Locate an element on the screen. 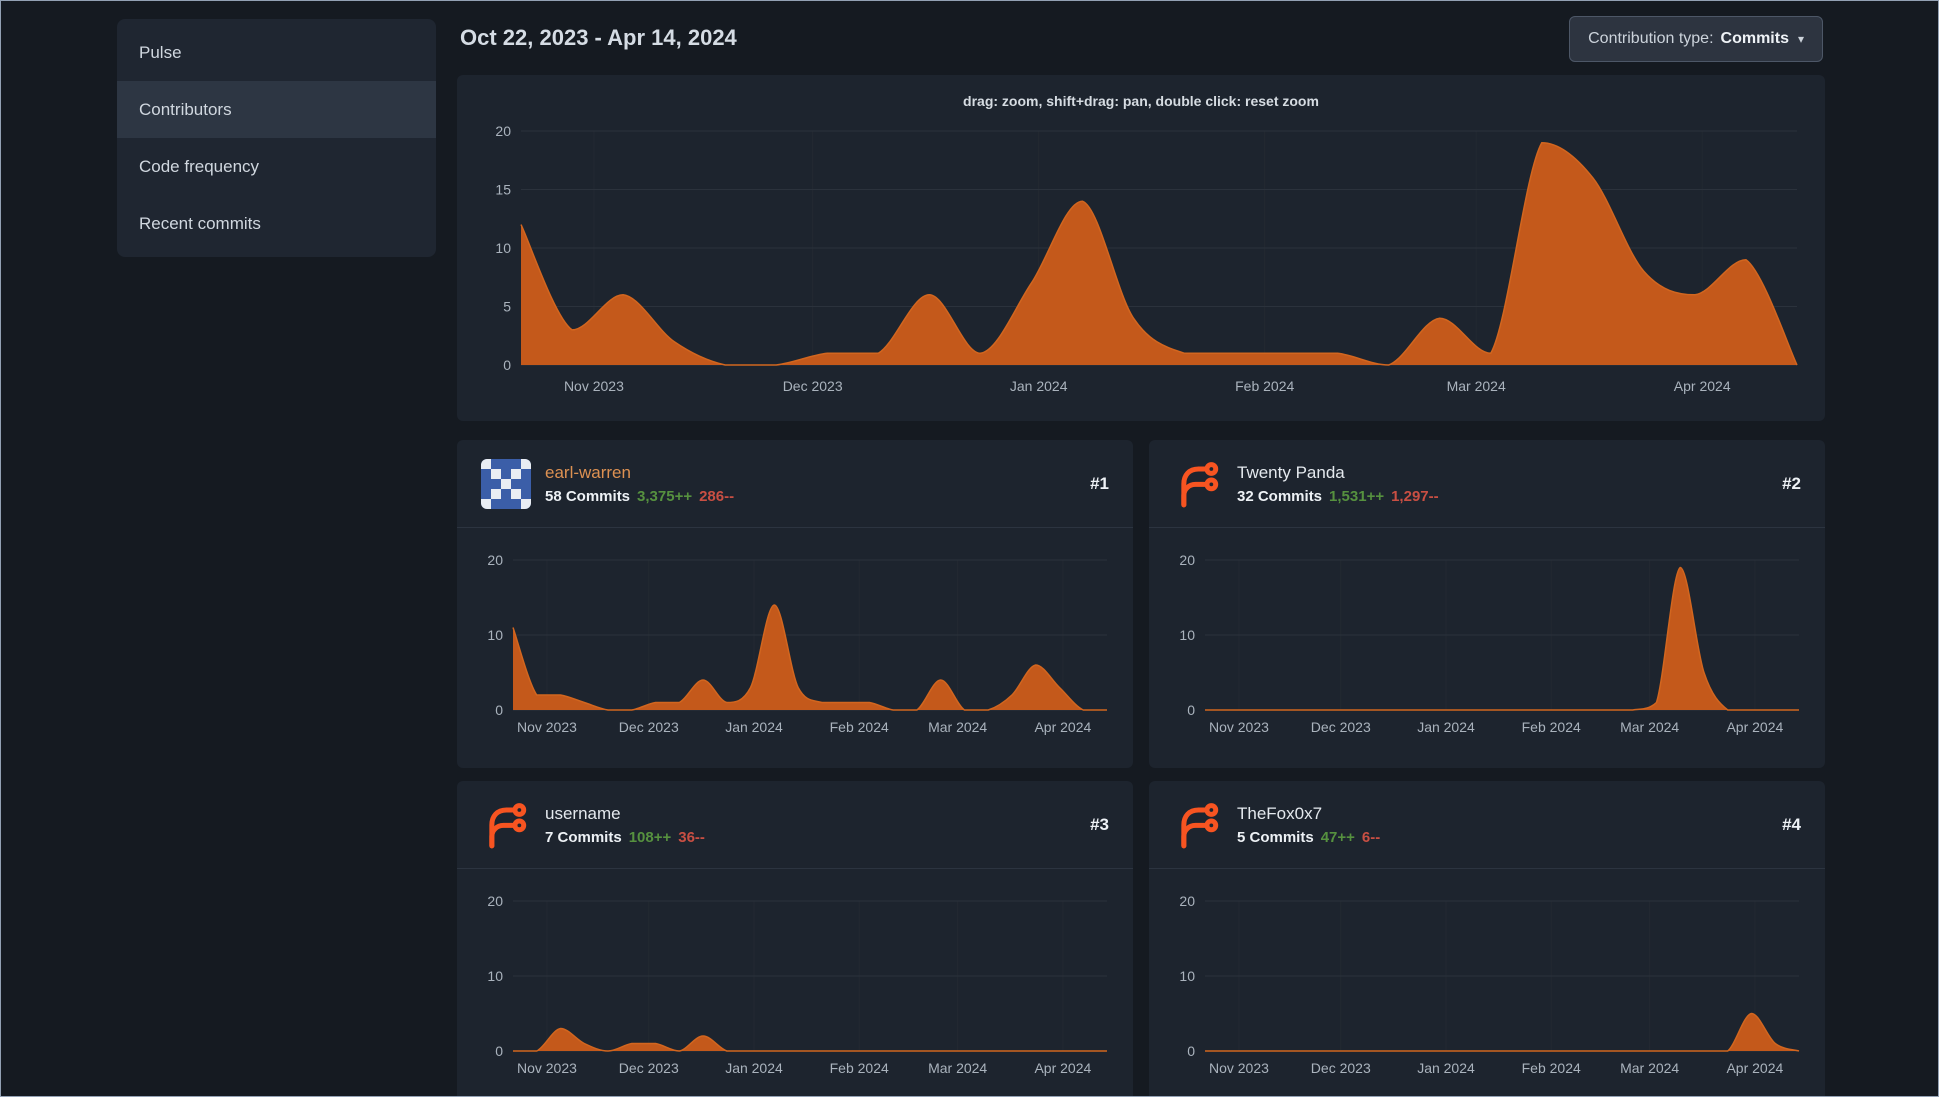 The width and height of the screenshot is (1939, 1097). sidebar-item-pulse: Pulse is located at coordinates (276, 52).